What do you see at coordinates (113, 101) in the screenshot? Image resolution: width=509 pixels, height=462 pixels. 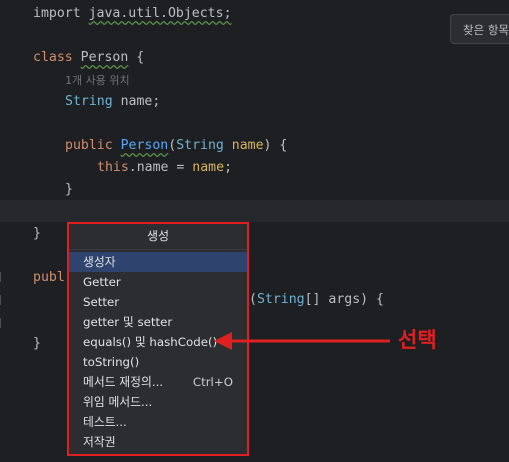 I see `code-line-field: String name;` at bounding box center [113, 101].